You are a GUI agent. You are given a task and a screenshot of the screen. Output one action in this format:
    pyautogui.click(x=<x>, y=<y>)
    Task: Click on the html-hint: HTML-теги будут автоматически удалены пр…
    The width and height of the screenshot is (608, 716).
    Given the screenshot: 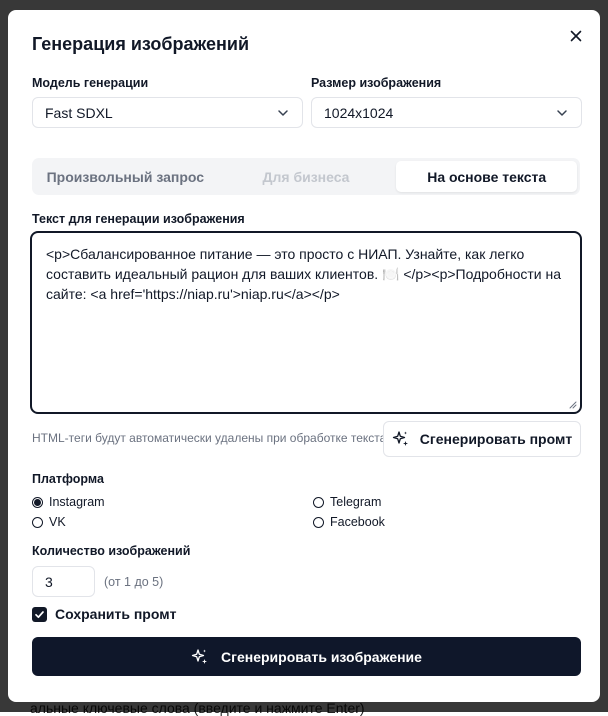 What is the action you would take?
    pyautogui.click(x=209, y=438)
    